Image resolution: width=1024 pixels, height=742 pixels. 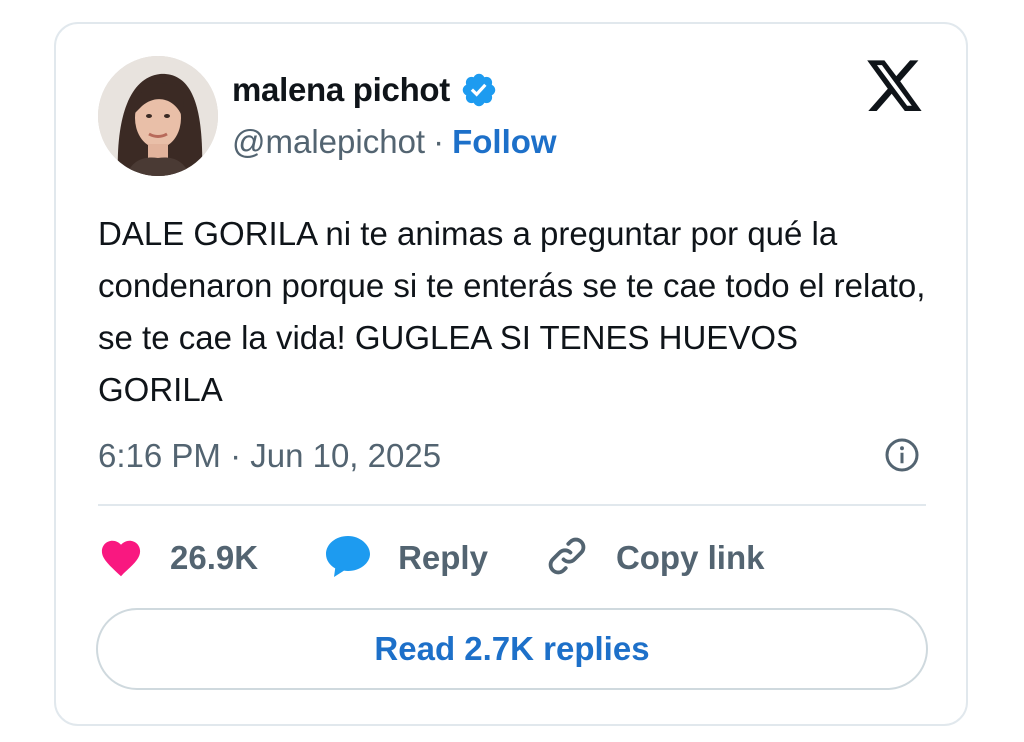 I want to click on divider, so click(x=512, y=505).